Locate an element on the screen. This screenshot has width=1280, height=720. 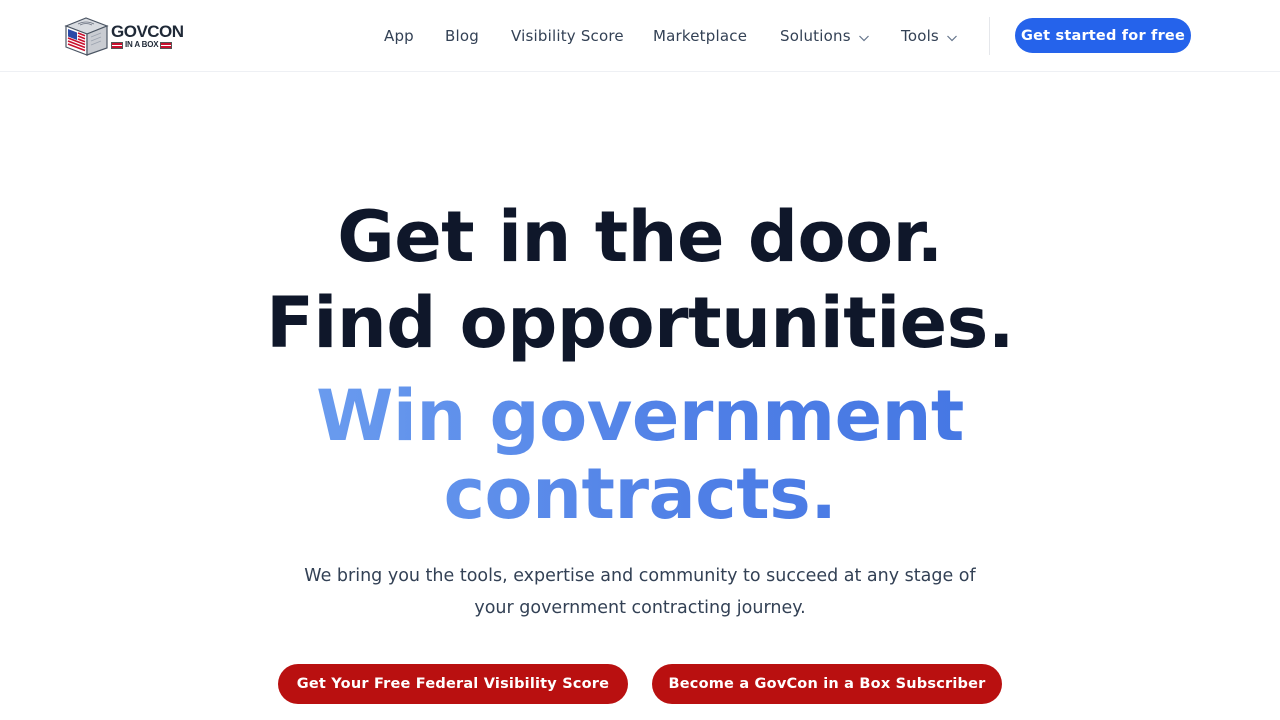
subscribe-button: Become a GovCon in a Box Subscriber is located at coordinates (827, 684).